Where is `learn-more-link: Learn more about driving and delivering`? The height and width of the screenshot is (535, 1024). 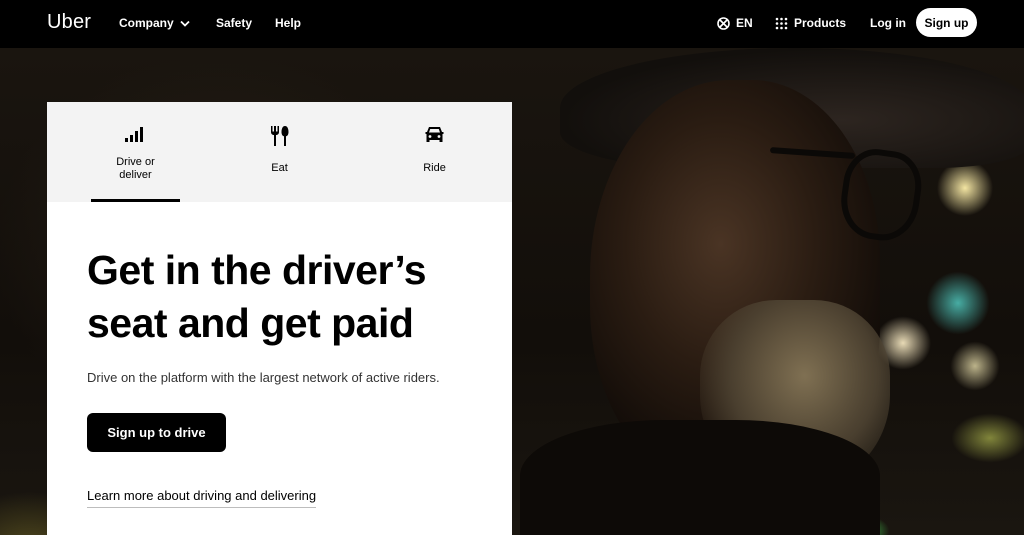
learn-more-link: Learn more about driving and delivering is located at coordinates (202, 498).